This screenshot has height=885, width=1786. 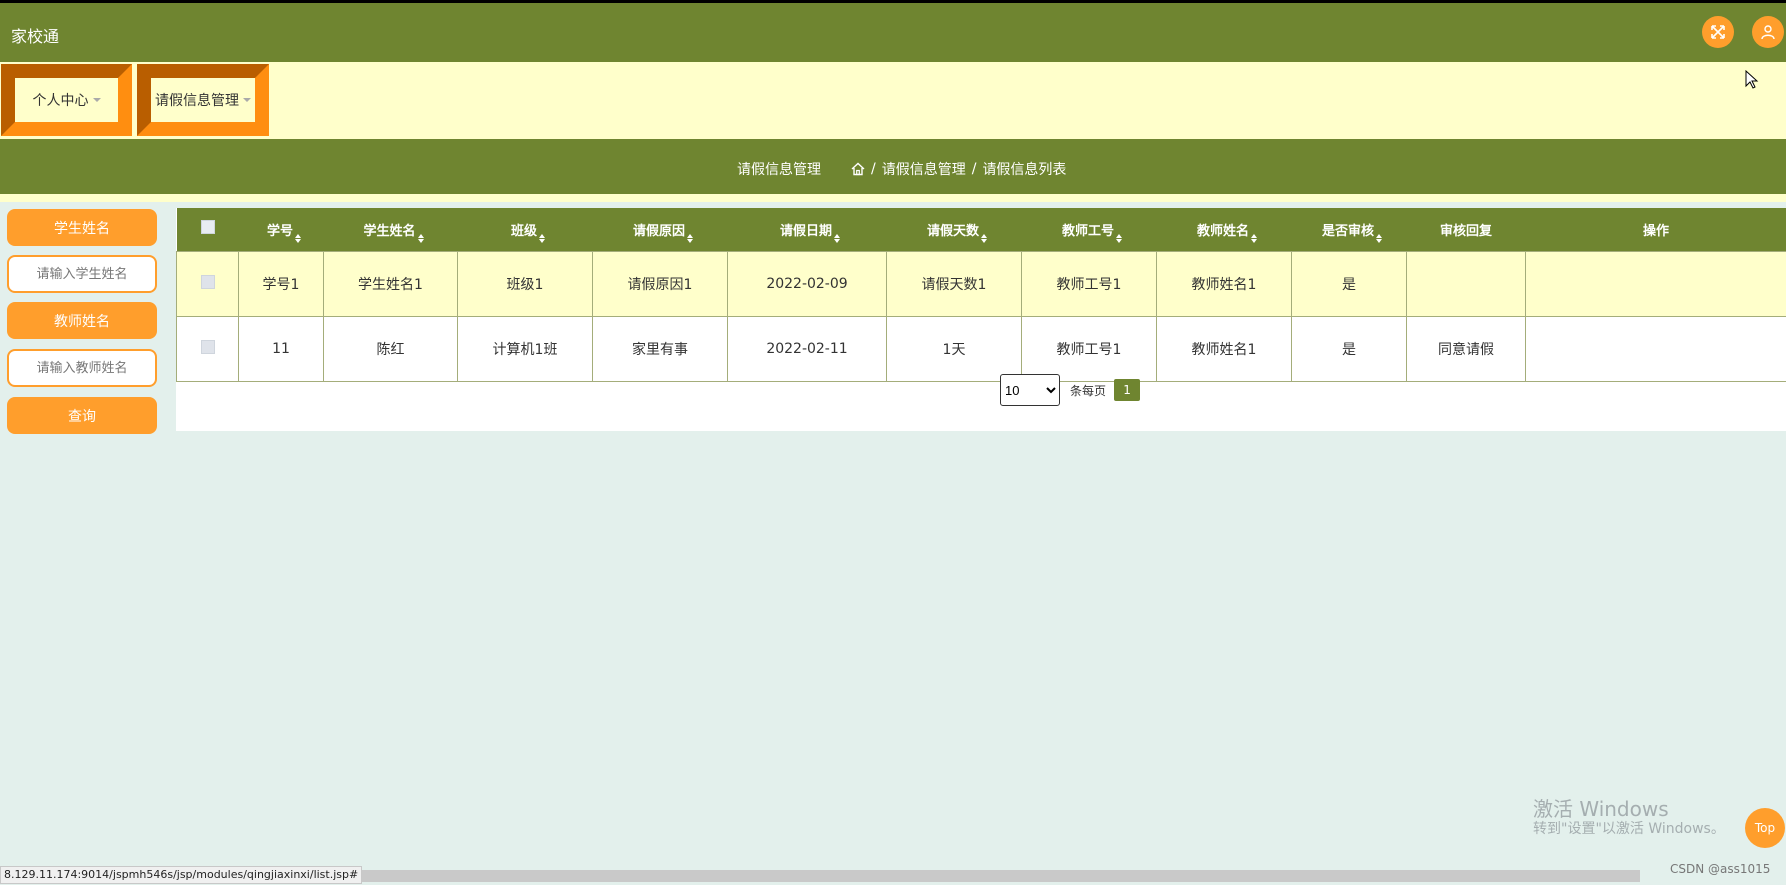 I want to click on pagination: 10 条每页 1, so click(x=1070, y=390).